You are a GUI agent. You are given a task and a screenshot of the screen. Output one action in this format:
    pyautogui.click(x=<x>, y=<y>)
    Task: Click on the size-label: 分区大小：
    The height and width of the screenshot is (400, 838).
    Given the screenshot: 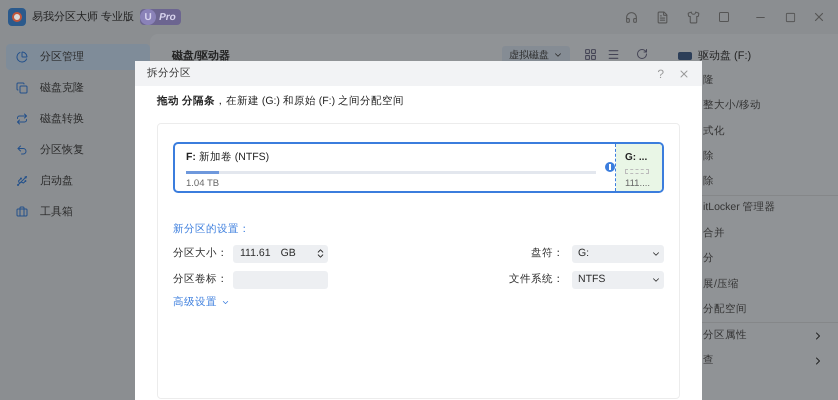 What is the action you would take?
    pyautogui.click(x=201, y=253)
    